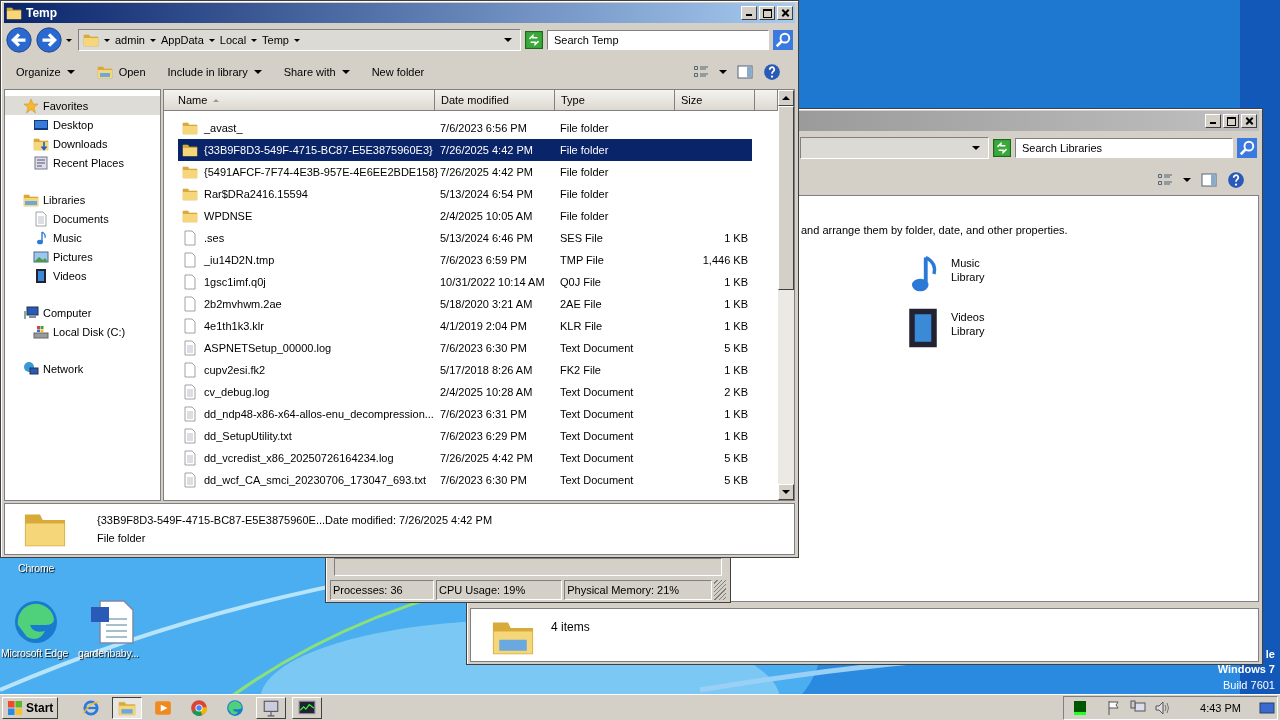 This screenshot has width=1280, height=720. I want to click on address-bar: admin AppData Local Temp, so click(299, 40).